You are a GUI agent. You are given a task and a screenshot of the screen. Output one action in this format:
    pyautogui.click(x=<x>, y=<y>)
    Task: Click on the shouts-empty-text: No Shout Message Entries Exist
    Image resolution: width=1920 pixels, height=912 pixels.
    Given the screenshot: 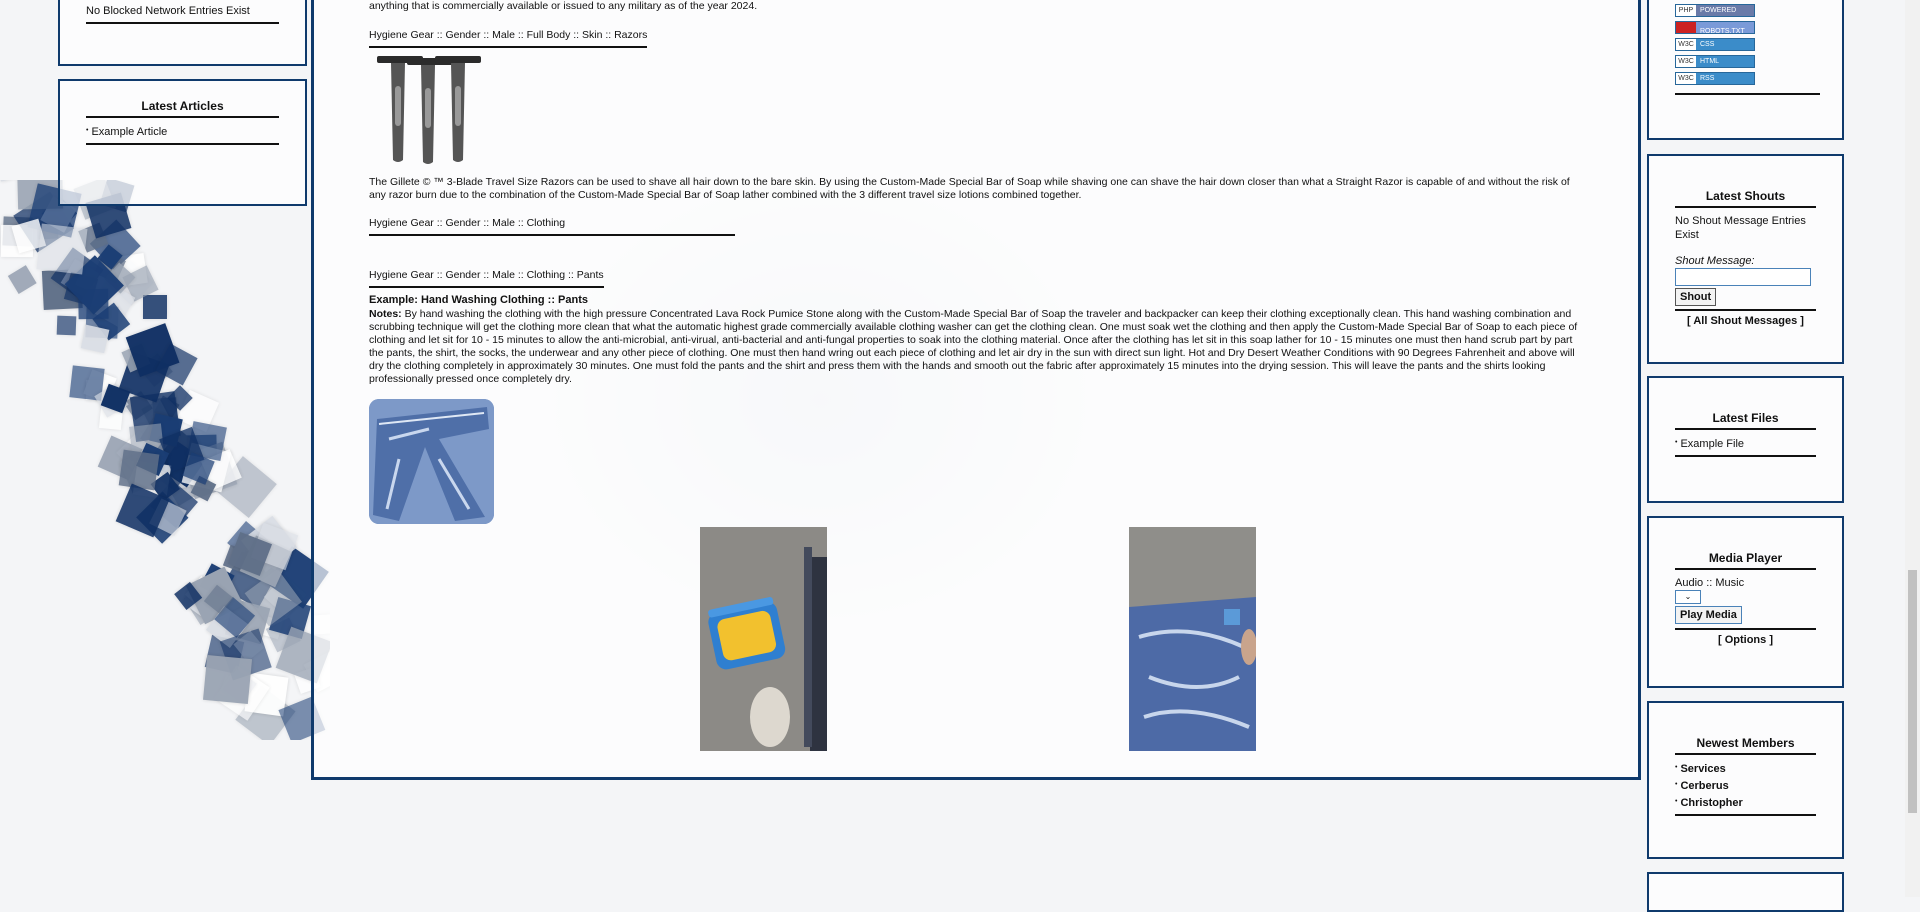 What is the action you would take?
    pyautogui.click(x=1740, y=228)
    